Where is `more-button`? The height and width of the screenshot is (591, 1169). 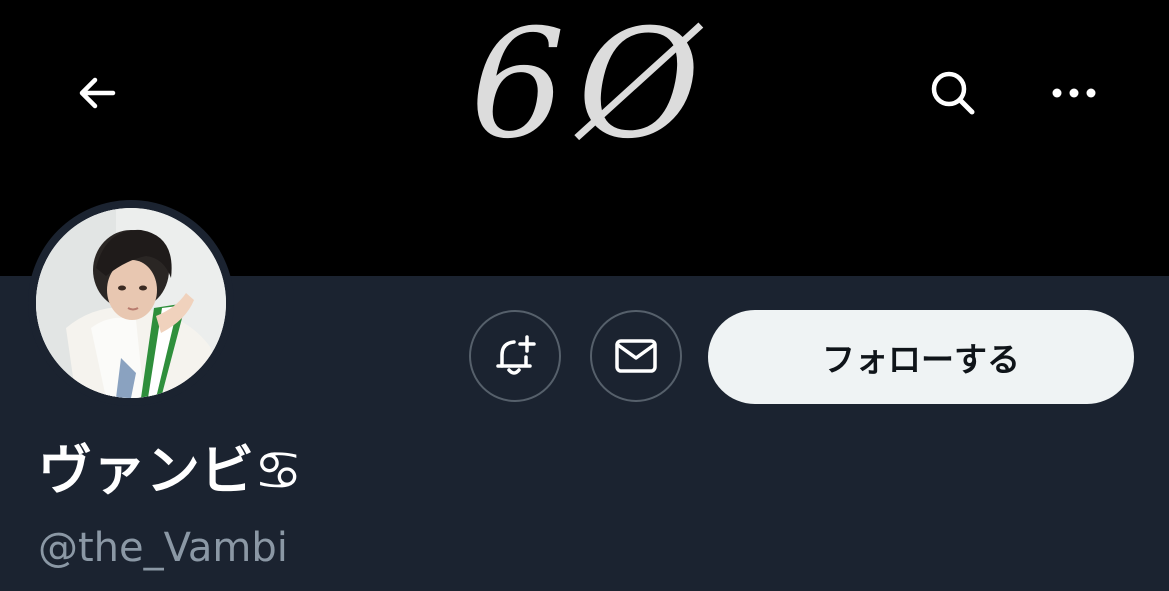
more-button is located at coordinates (1074, 93).